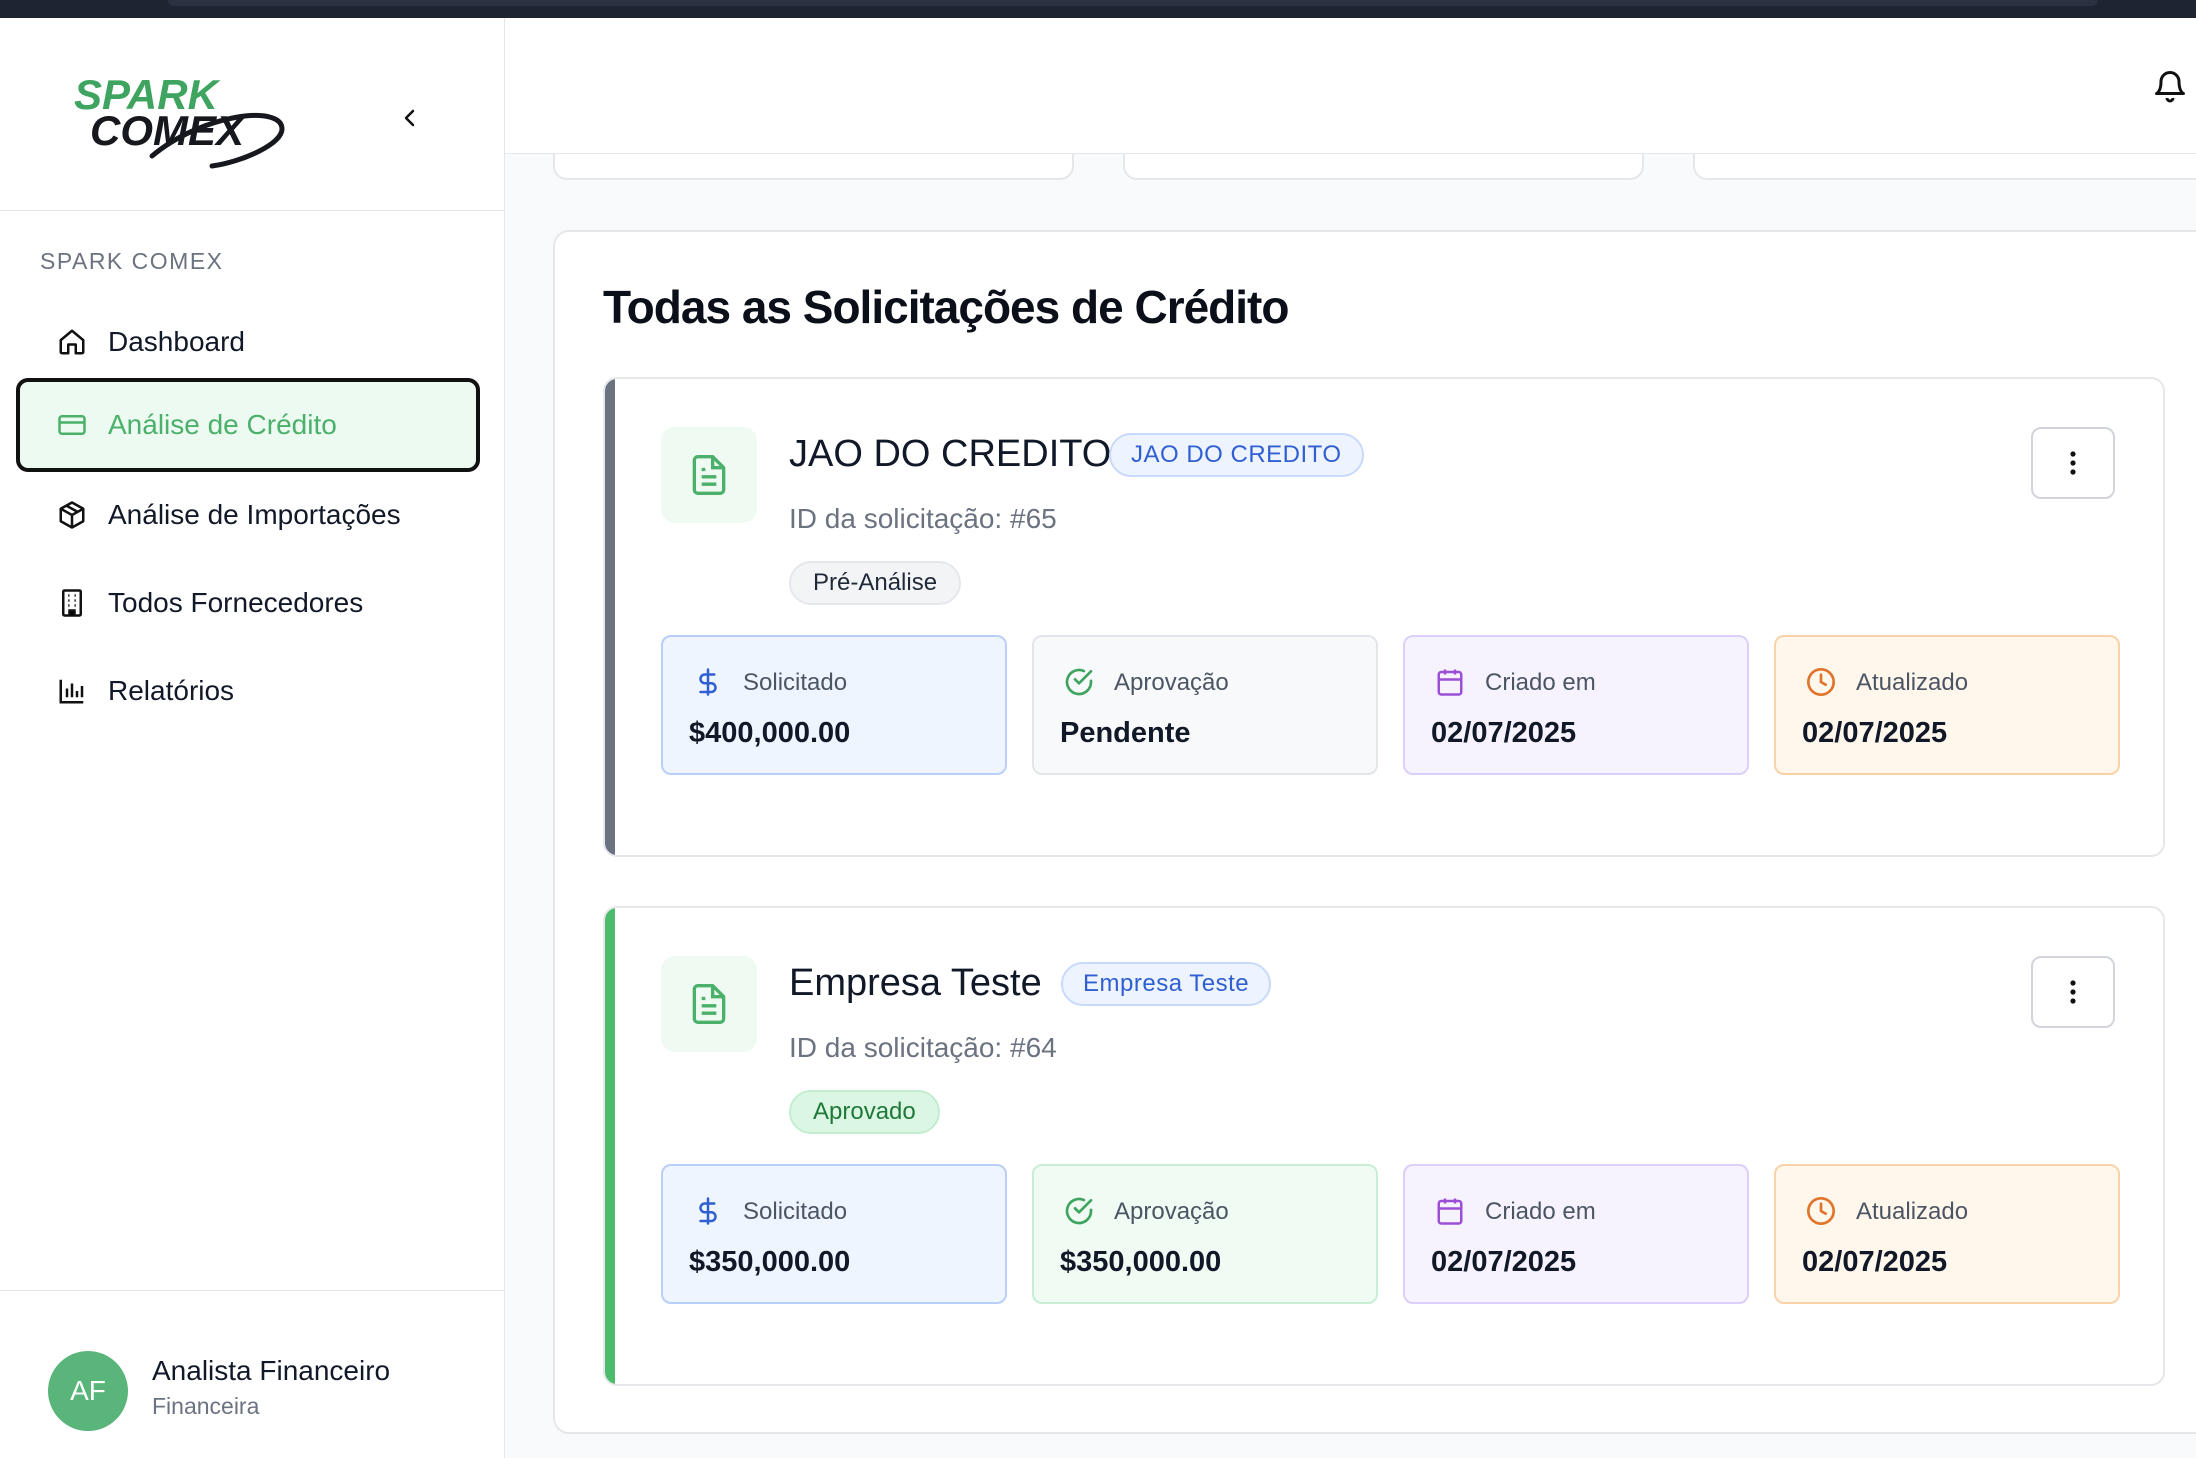 This screenshot has height=1458, width=2196. What do you see at coordinates (864, 1112) in the screenshot?
I see `status-badge: Aprovado` at bounding box center [864, 1112].